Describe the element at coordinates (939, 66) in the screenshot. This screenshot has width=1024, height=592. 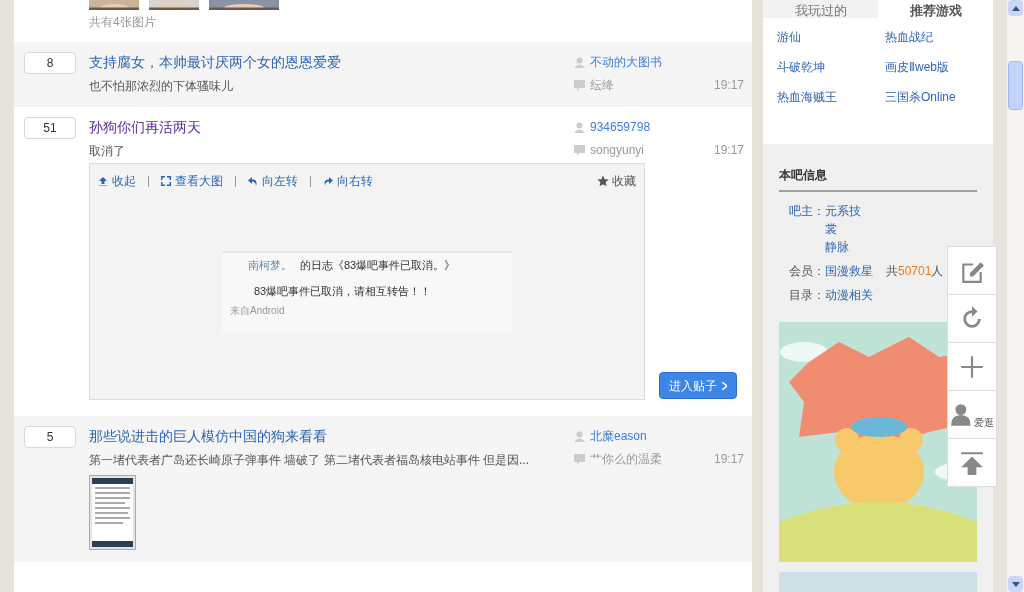
I see `game-link: 画皮Ⅱweb版` at that location.